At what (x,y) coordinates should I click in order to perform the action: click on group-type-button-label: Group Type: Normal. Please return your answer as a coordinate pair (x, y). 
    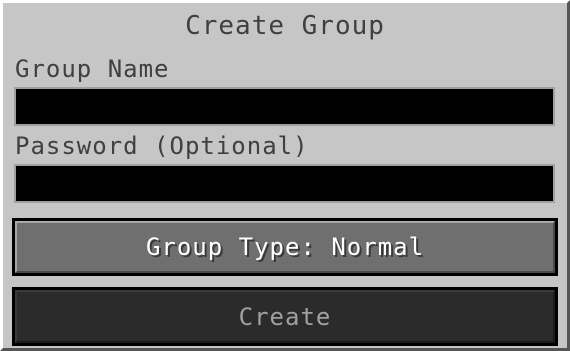
    Looking at the image, I should click on (285, 247).